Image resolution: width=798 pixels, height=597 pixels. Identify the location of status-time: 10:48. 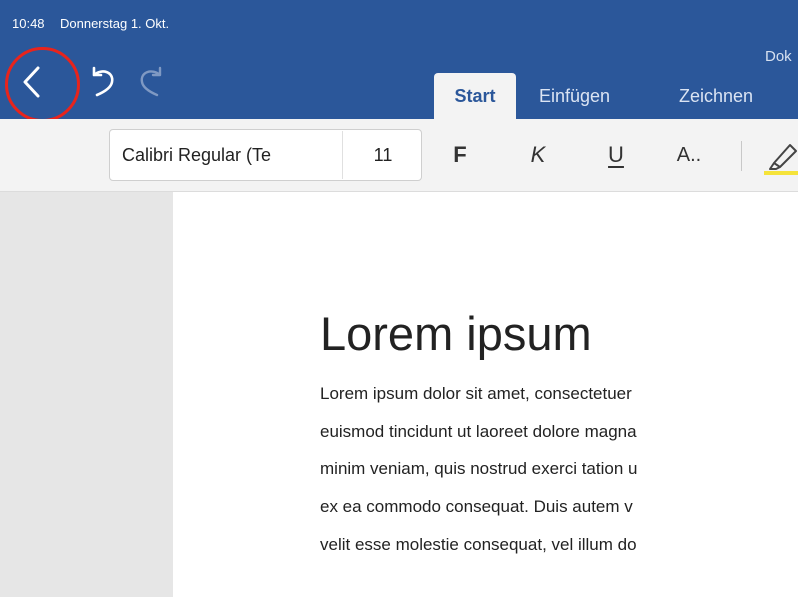
(28, 23).